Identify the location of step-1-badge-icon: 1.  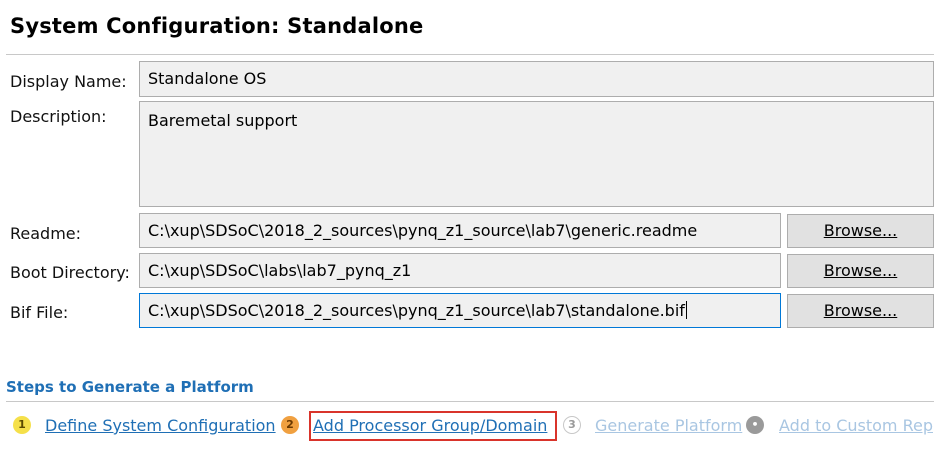
(22, 425).